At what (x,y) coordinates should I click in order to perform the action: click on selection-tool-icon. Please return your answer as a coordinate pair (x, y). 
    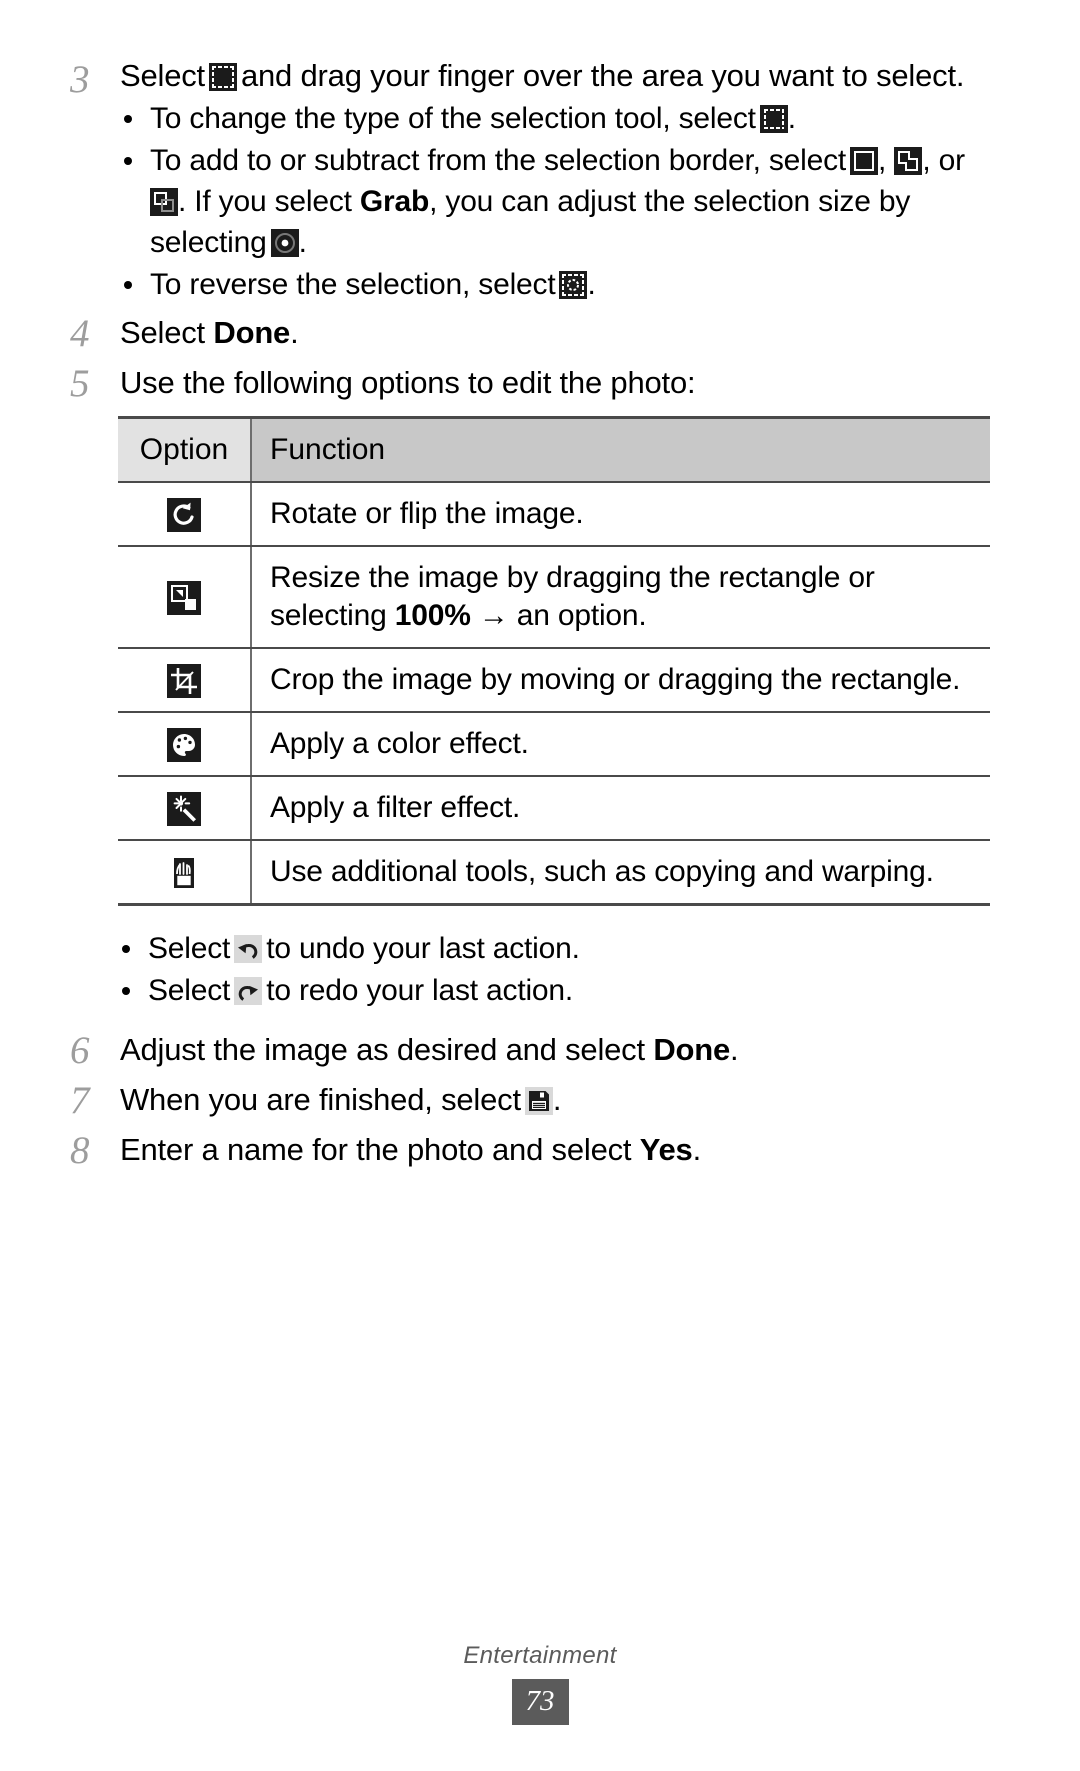
    Looking at the image, I should click on (222, 77).